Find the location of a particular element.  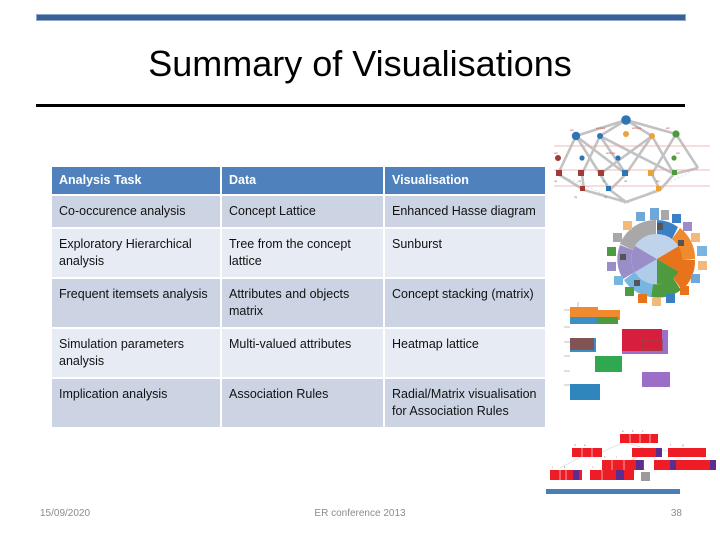

cell-analysis-task: Exploratory Hierarchical analysis is located at coordinates (137, 254).